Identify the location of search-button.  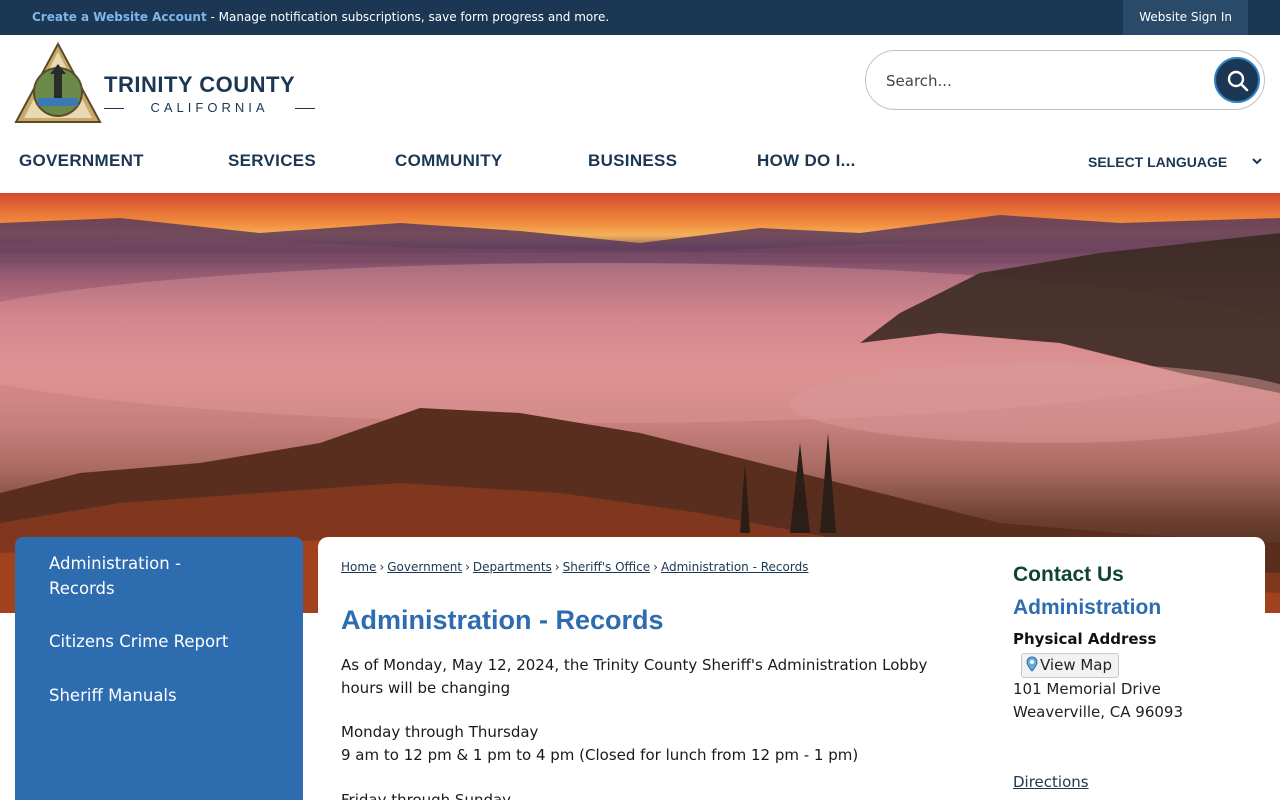
(1237, 80).